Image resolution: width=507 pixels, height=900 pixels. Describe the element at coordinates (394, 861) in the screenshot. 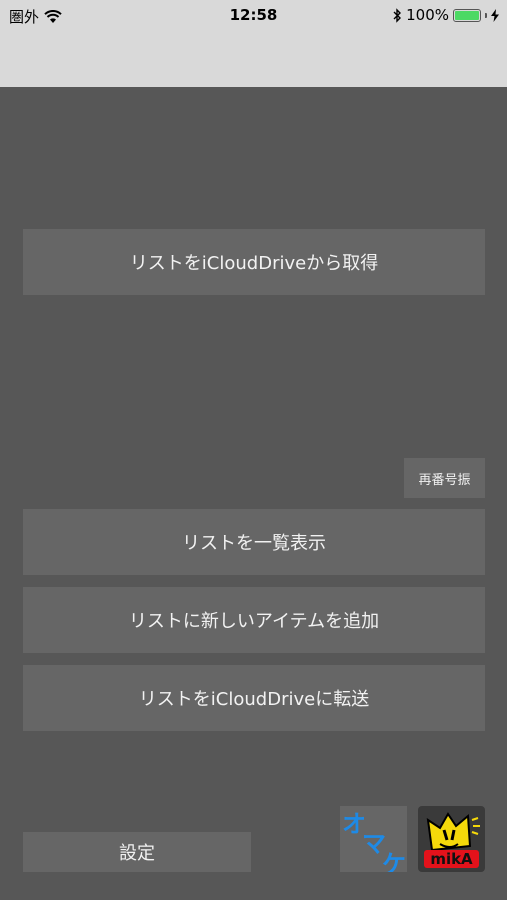

I see `omake-char-3: ケ` at that location.